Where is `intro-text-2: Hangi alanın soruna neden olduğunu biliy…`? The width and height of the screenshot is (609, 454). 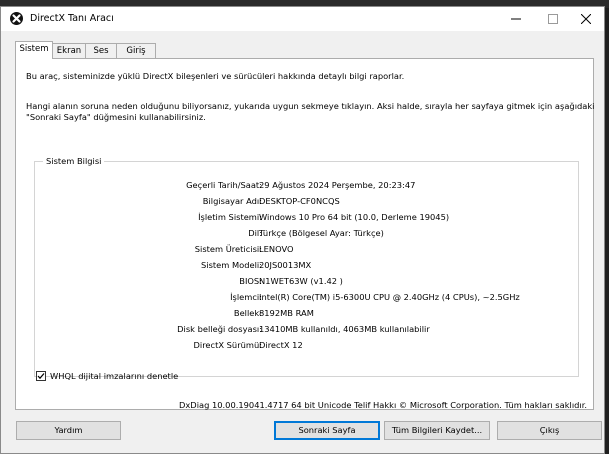 intro-text-2: Hangi alanın soruna neden olduğunu biliy… is located at coordinates (310, 106).